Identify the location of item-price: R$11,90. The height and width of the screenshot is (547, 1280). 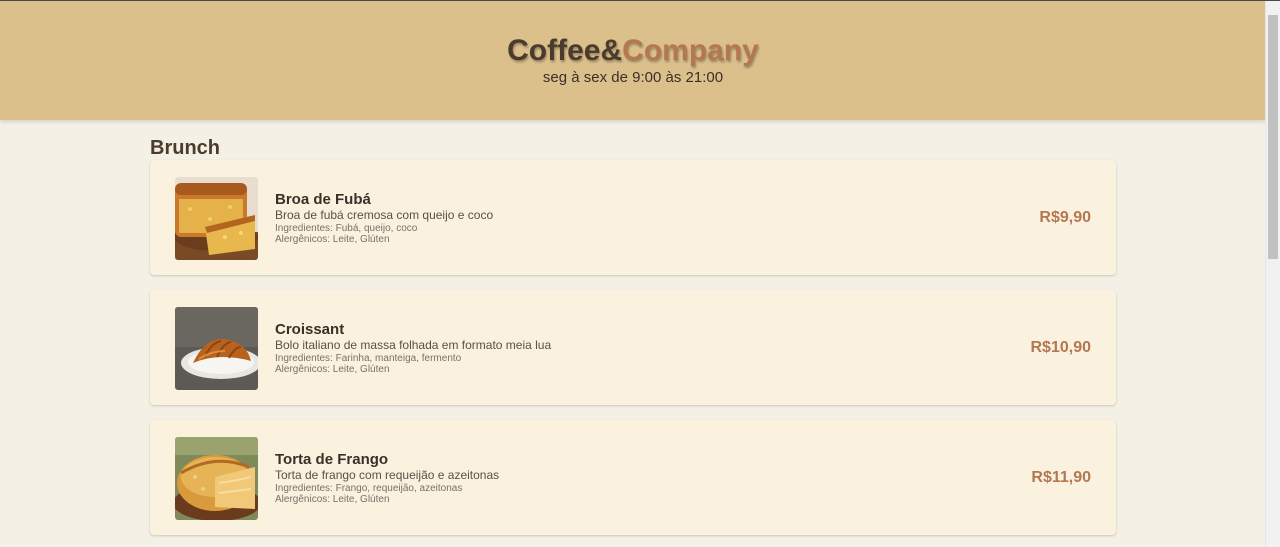
(1061, 477).